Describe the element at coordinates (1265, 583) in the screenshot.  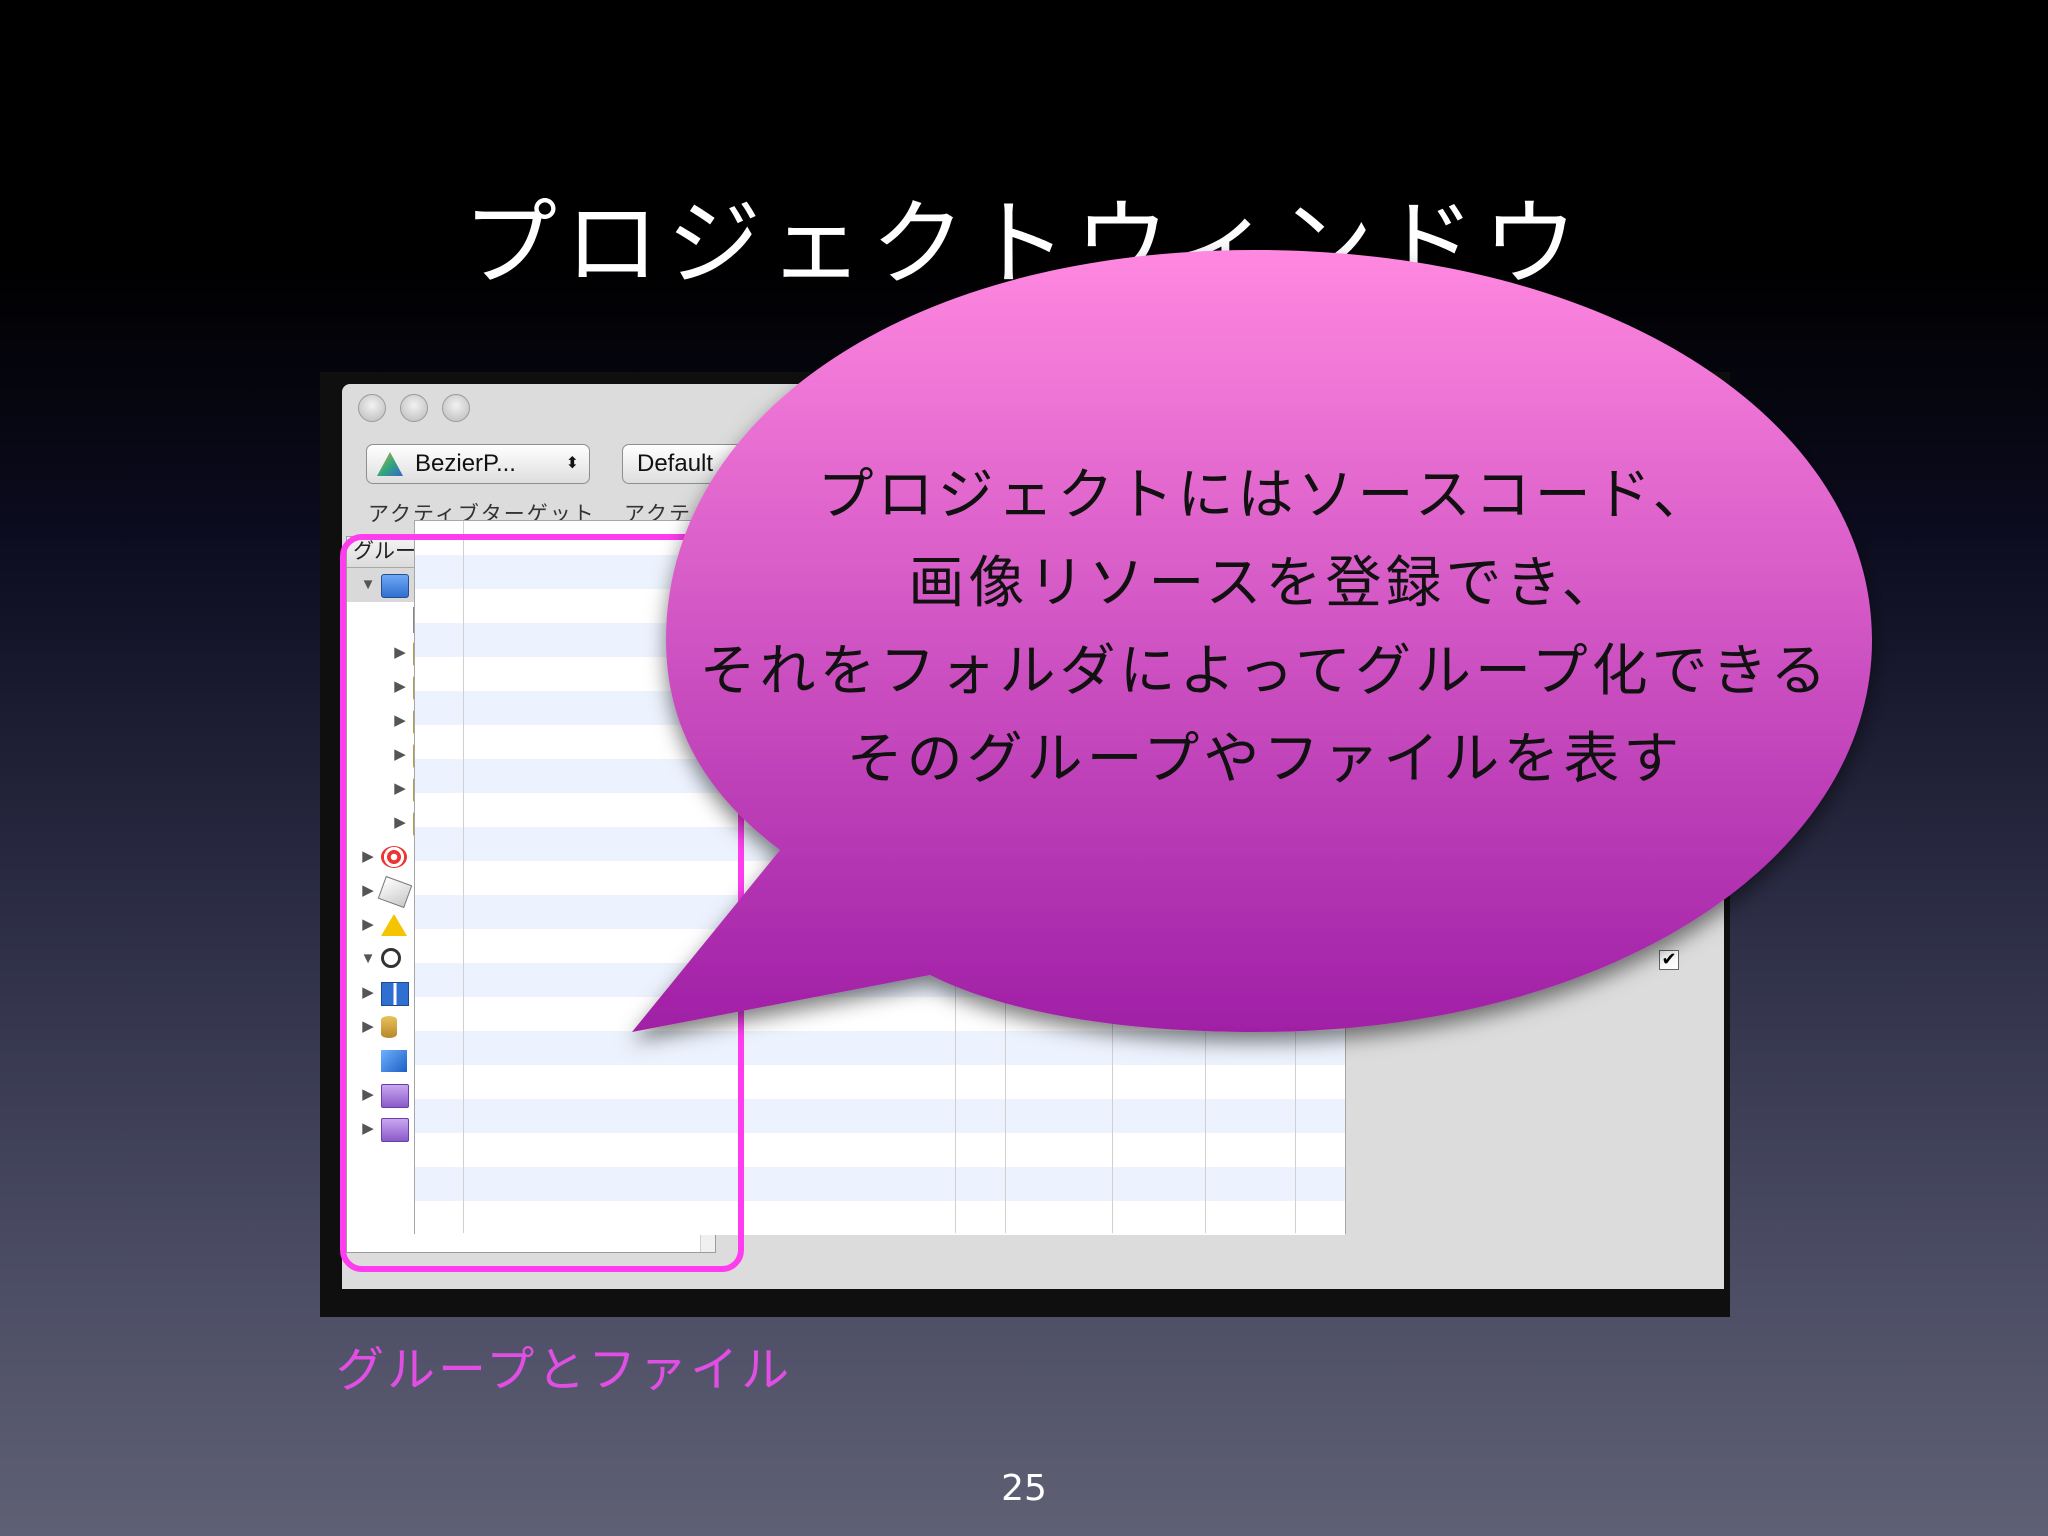
I see `callout-line: 画像リソースを登録でき、` at that location.